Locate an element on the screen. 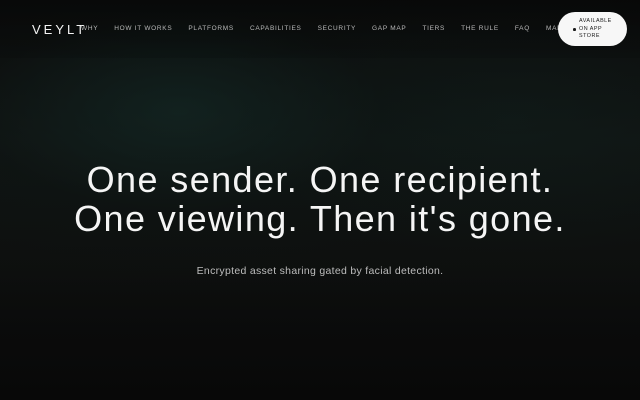  app-store-label-line3: STORE is located at coordinates (589, 36).